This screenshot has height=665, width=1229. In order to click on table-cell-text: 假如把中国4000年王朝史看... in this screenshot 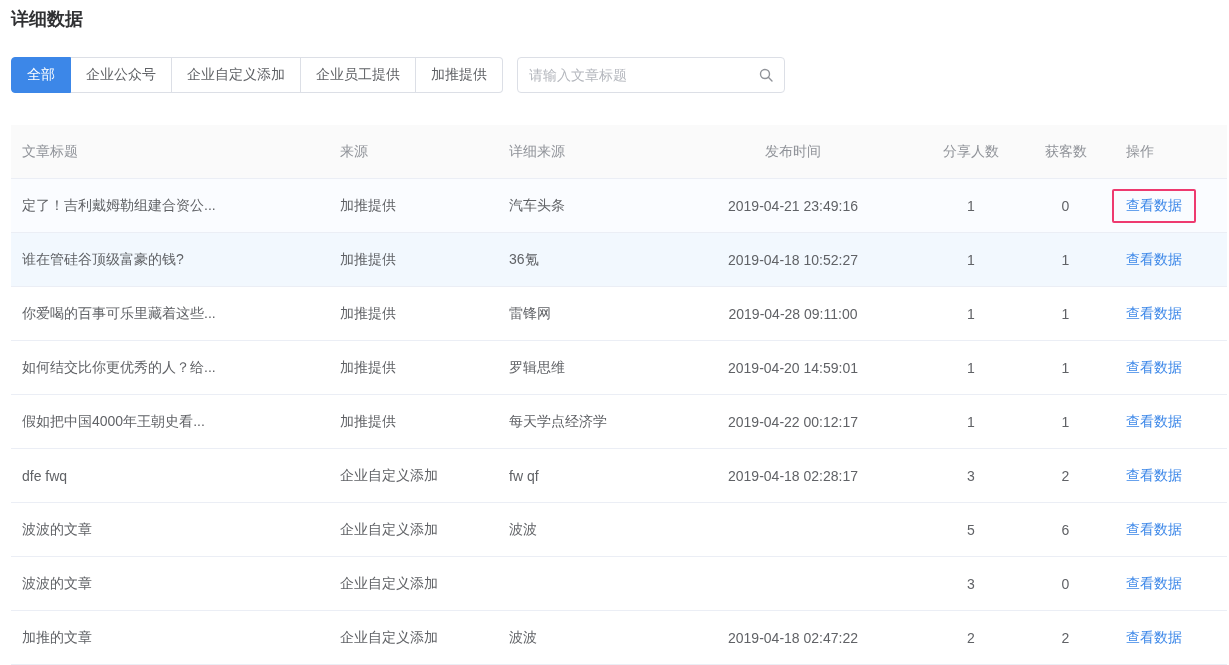, I will do `click(113, 421)`.